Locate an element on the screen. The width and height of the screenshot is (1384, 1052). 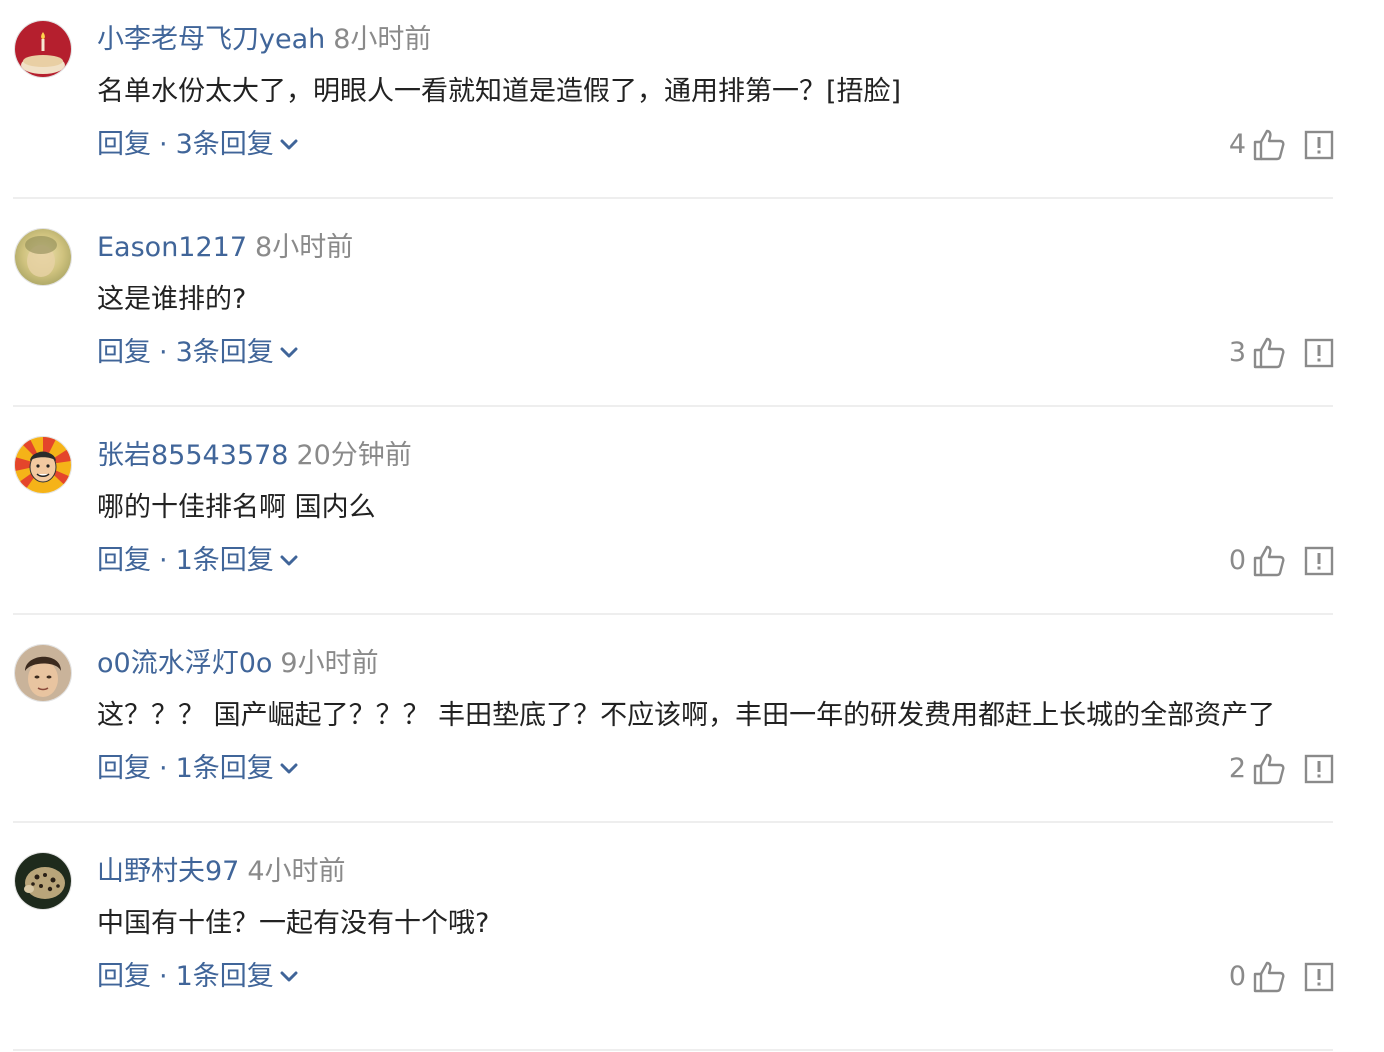
username: Eason1217 is located at coordinates (172, 247).